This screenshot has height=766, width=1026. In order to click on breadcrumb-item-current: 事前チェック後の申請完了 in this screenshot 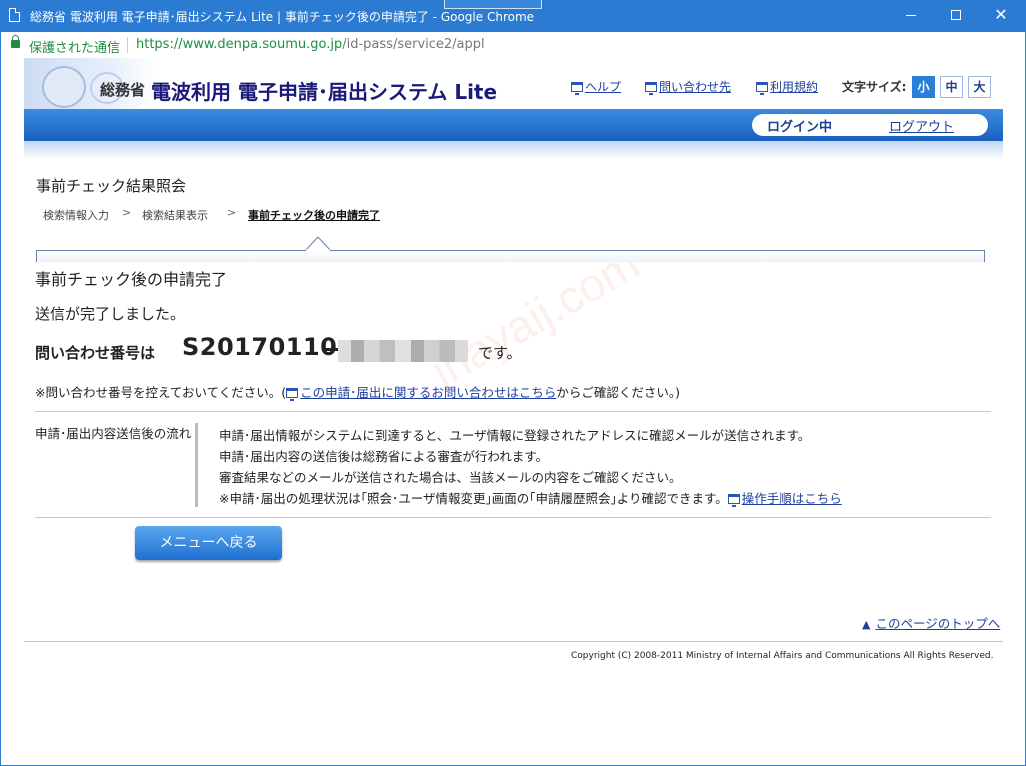, I will do `click(314, 215)`.